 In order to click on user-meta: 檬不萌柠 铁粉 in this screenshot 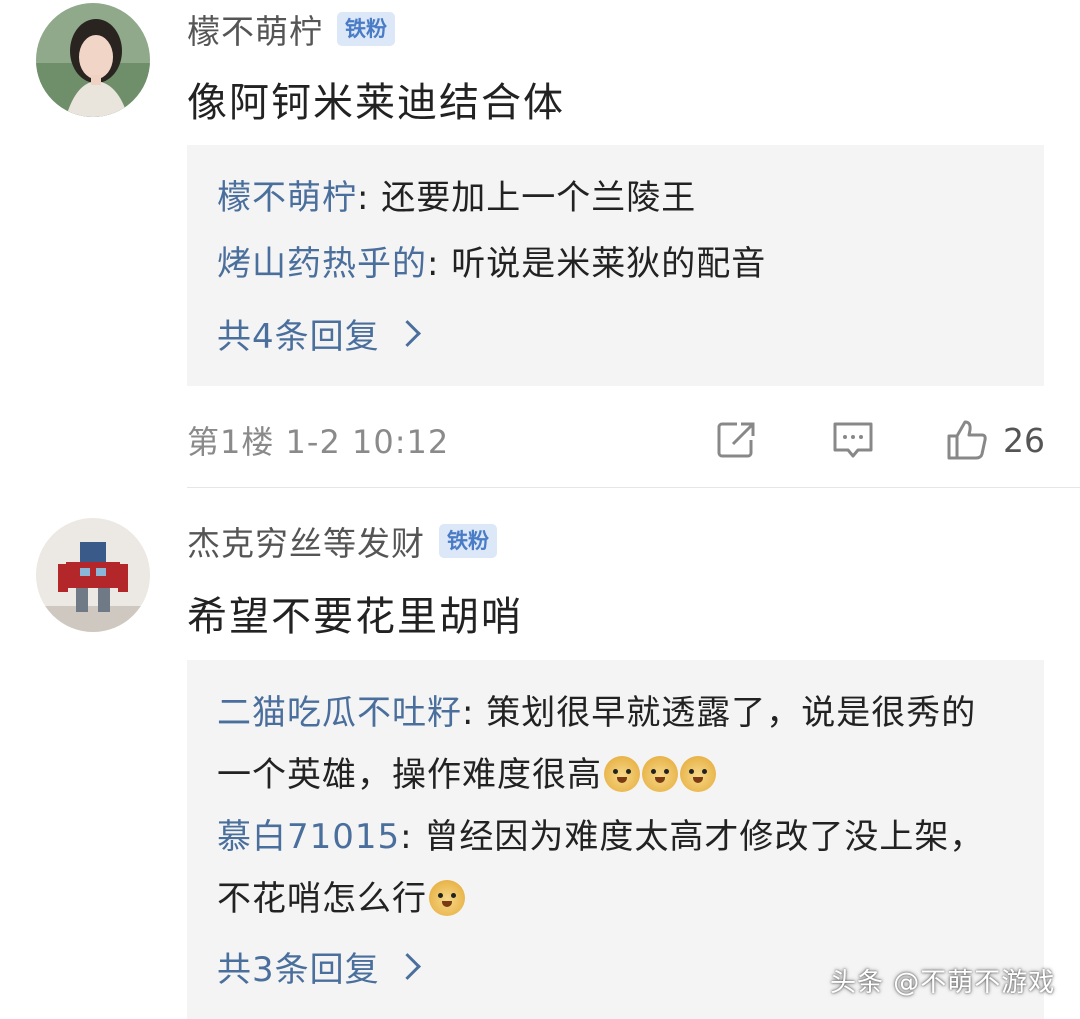, I will do `click(291, 29)`.